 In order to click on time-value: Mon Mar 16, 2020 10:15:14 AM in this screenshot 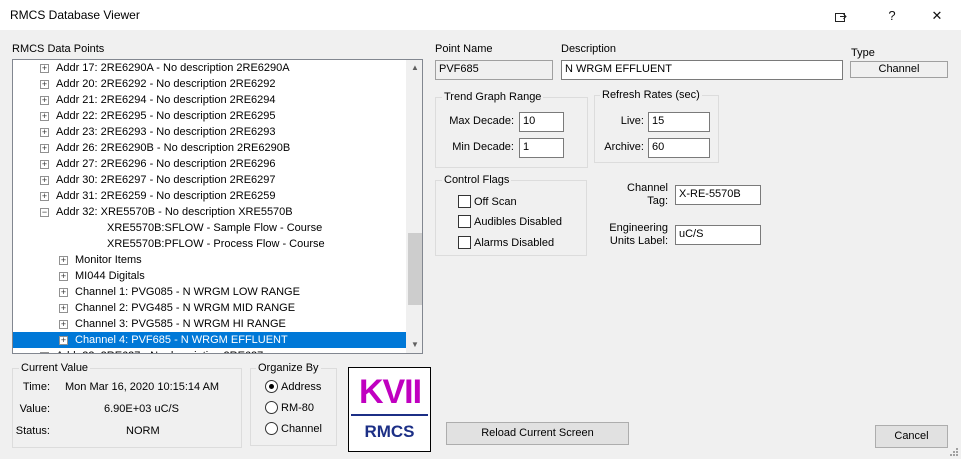, I will do `click(142, 387)`.